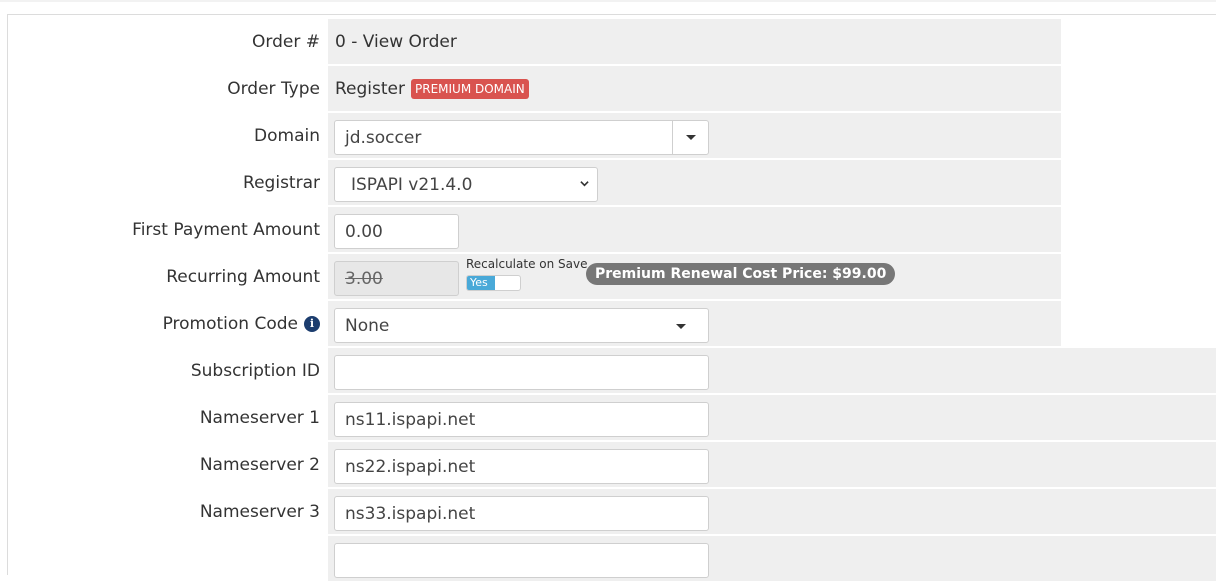  I want to click on nameserver-3-field: ns33.ispapi.net, so click(772, 511).